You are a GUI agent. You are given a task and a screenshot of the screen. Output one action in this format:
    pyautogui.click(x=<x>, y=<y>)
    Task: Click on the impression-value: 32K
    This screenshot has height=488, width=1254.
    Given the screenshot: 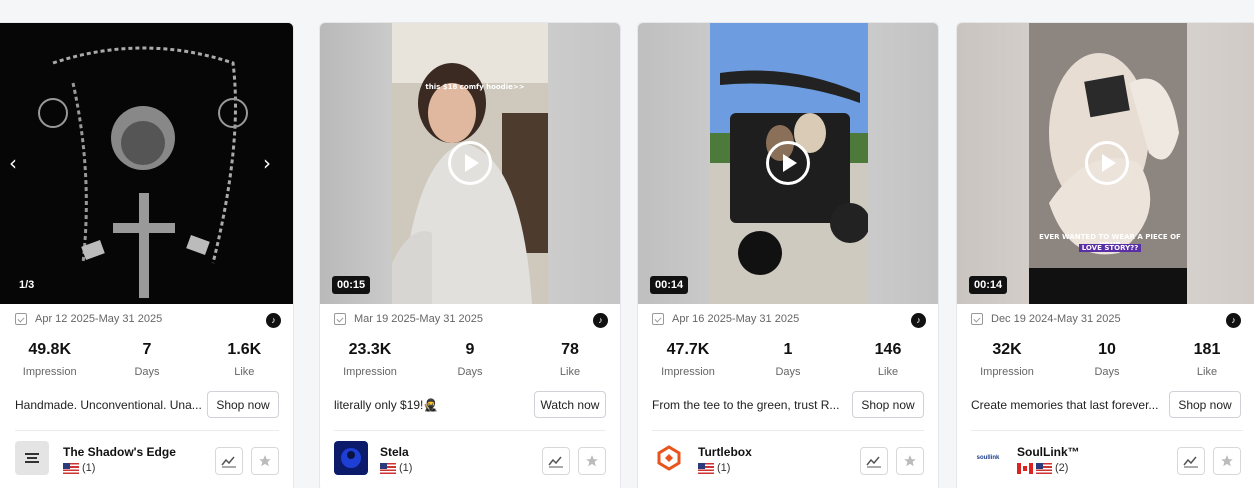 What is the action you would take?
    pyautogui.click(x=1007, y=349)
    